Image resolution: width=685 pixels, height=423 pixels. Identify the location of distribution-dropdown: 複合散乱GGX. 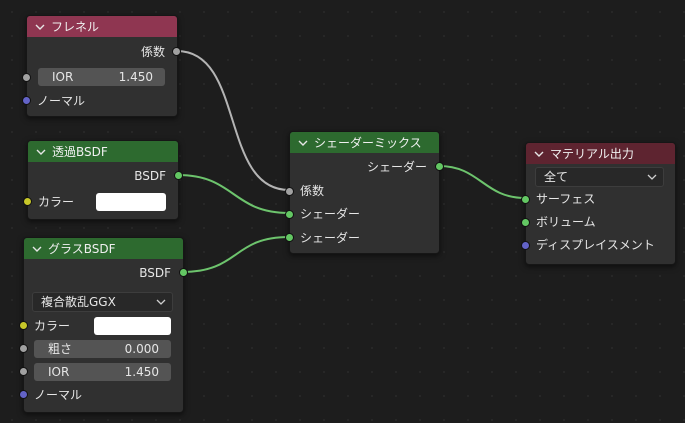
(102, 302).